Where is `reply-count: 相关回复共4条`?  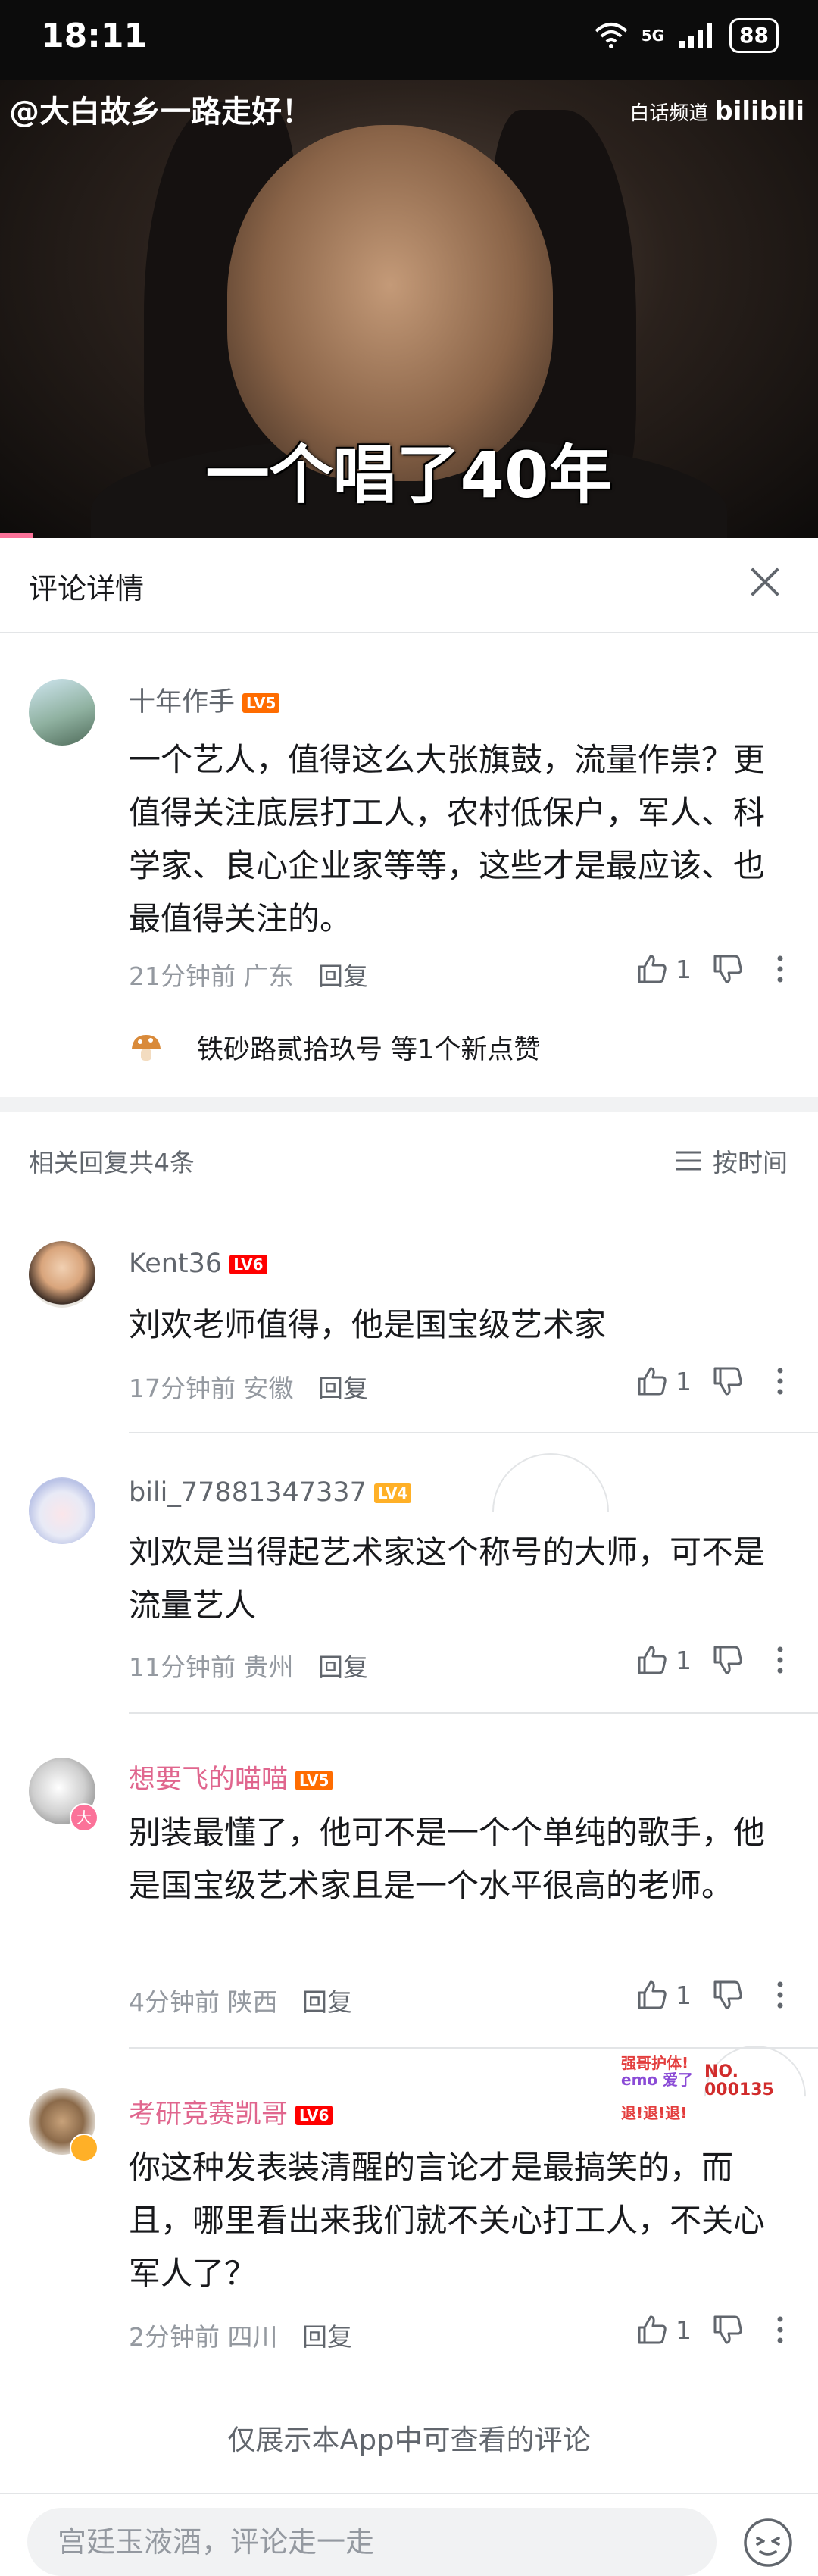
reply-count: 相关回复共4条 is located at coordinates (112, 1162).